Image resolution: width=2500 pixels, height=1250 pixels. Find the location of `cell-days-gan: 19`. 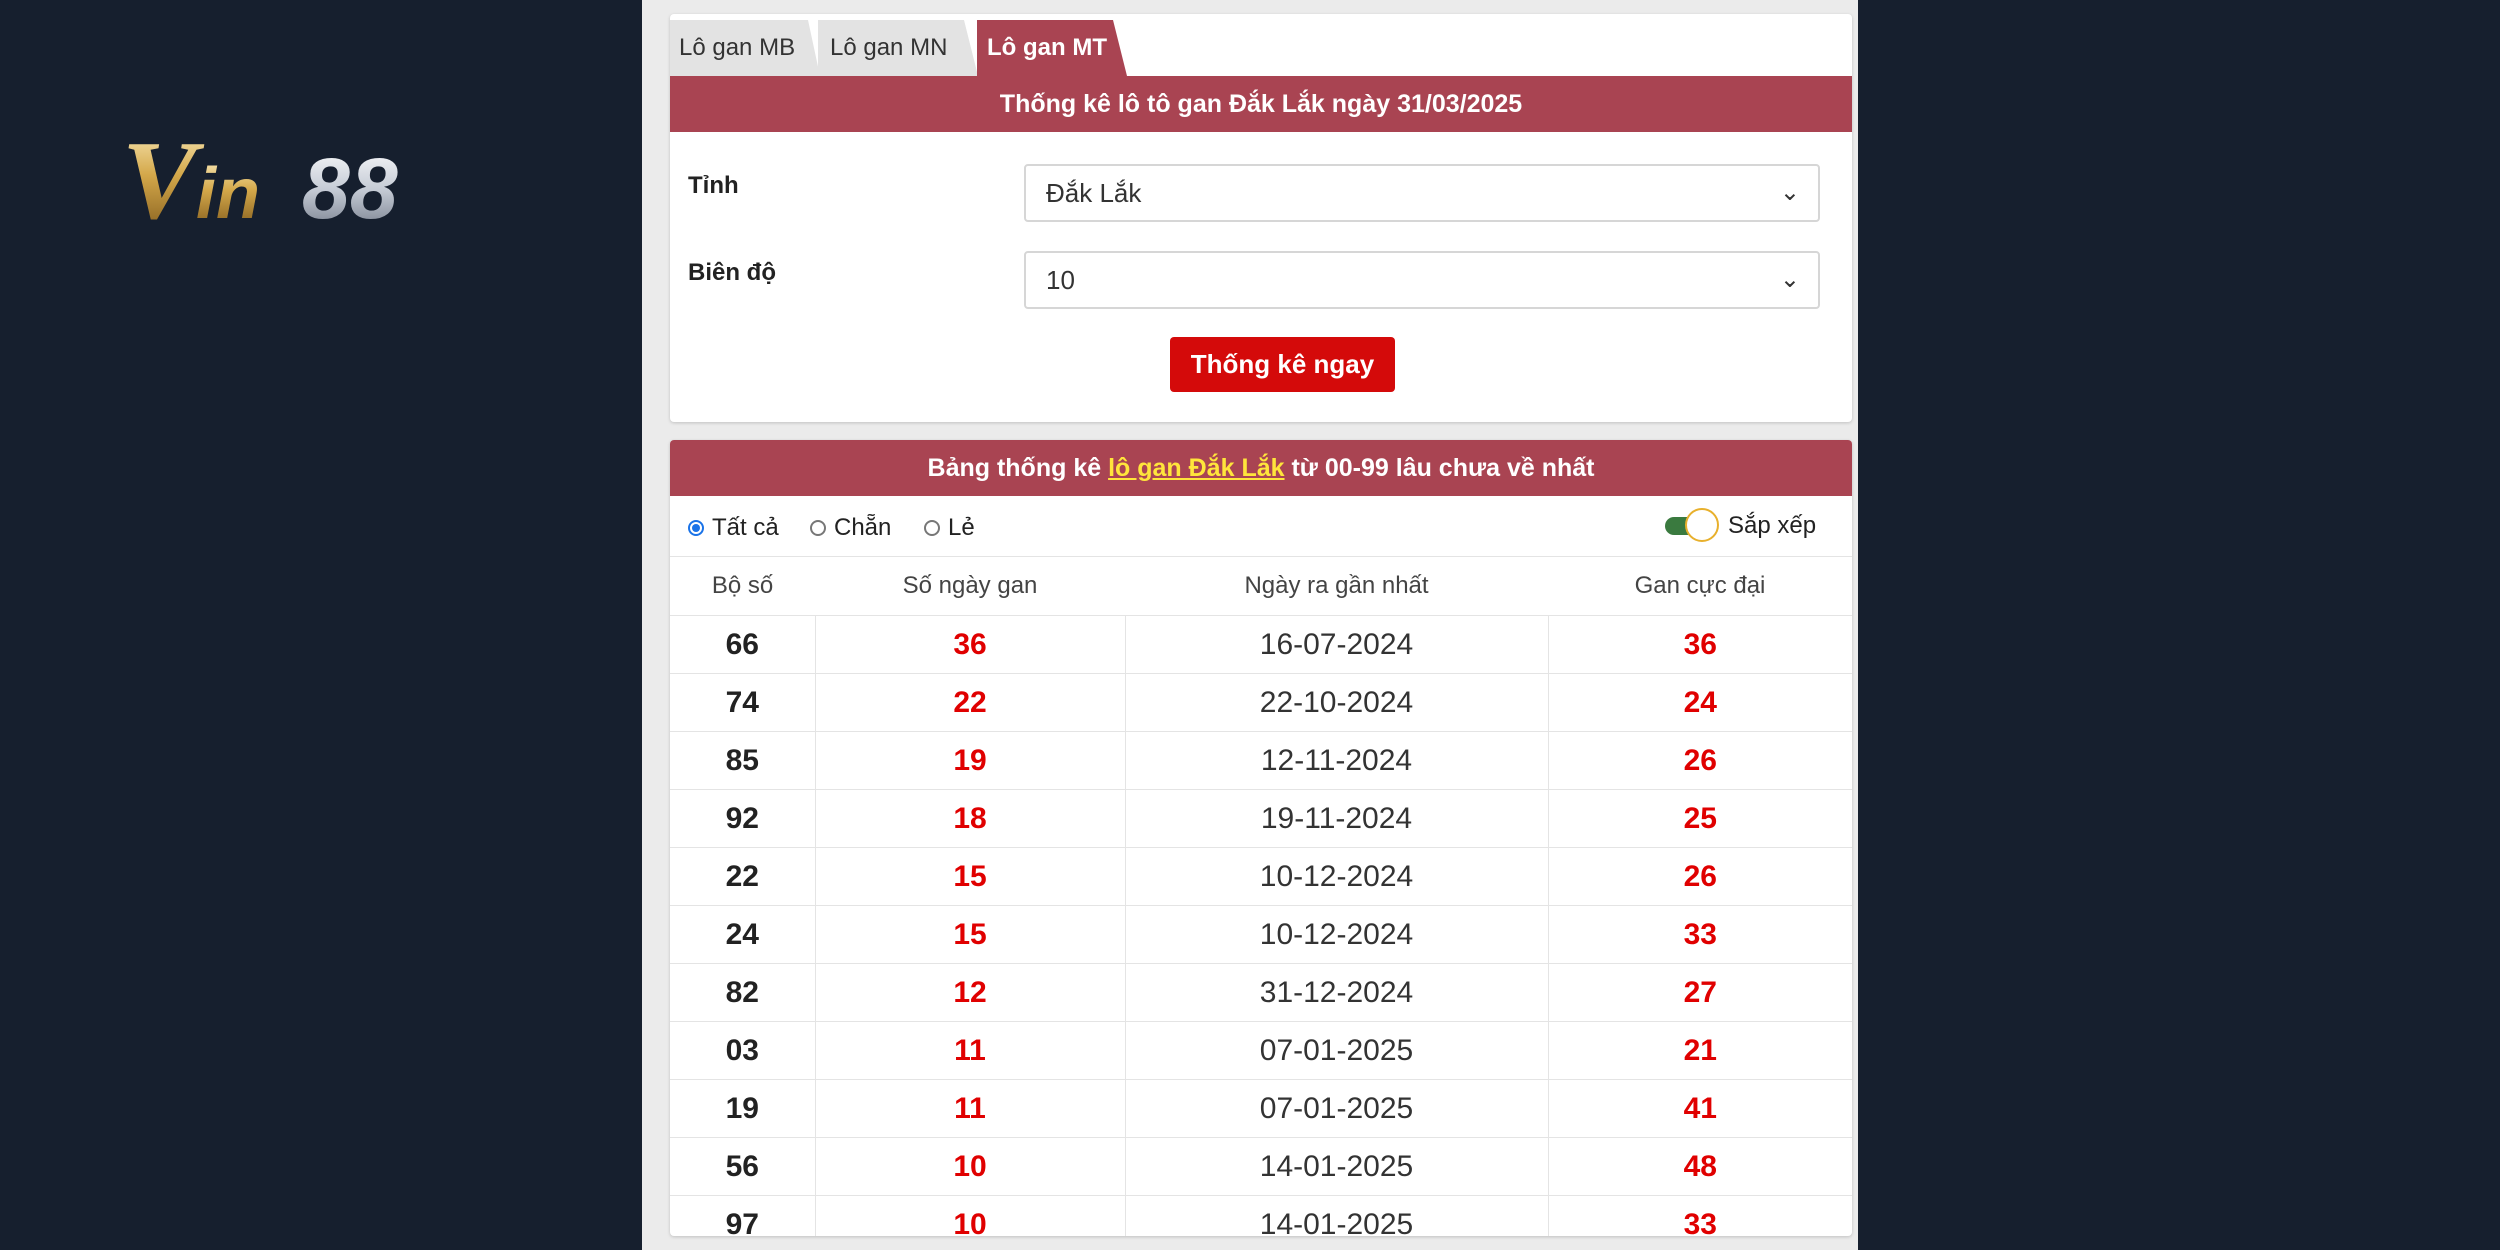

cell-days-gan: 19 is located at coordinates (970, 760).